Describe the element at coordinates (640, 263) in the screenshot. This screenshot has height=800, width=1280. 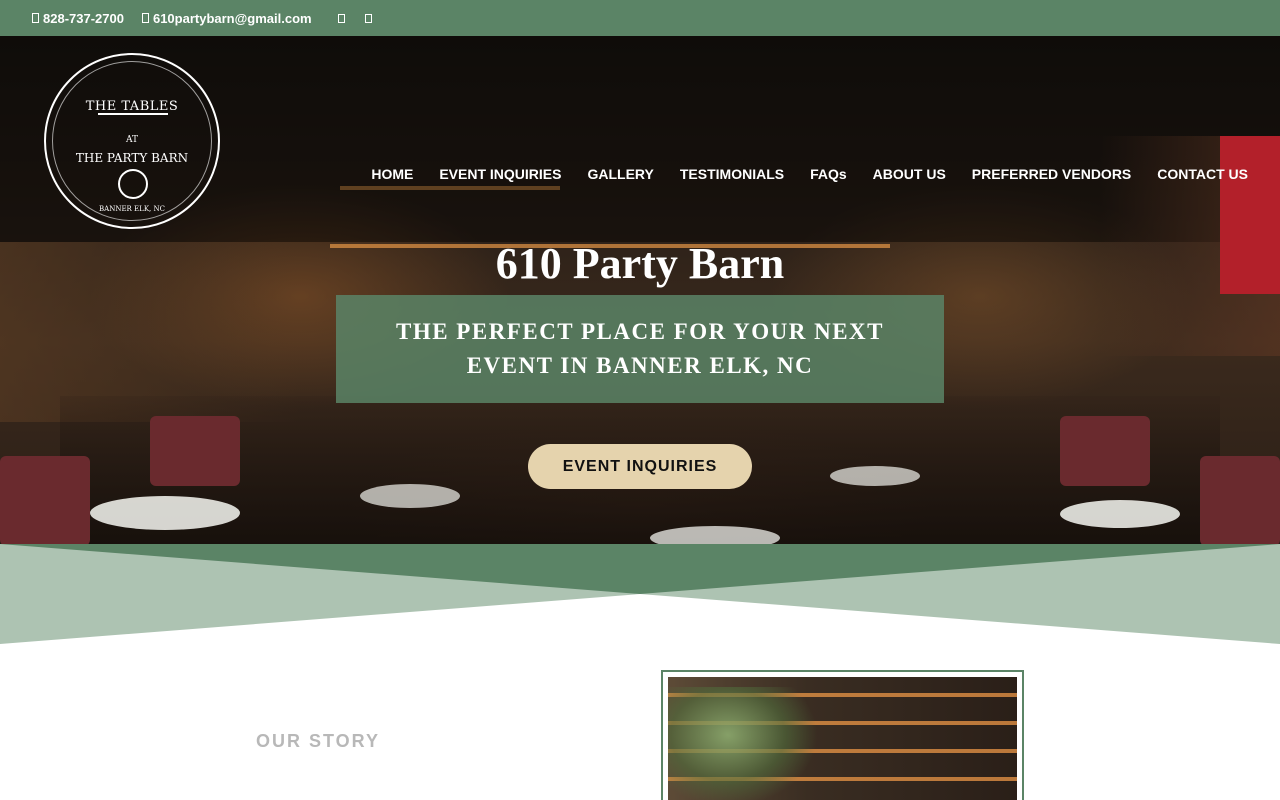
I see `hero-title: 610 Party Barn` at that location.